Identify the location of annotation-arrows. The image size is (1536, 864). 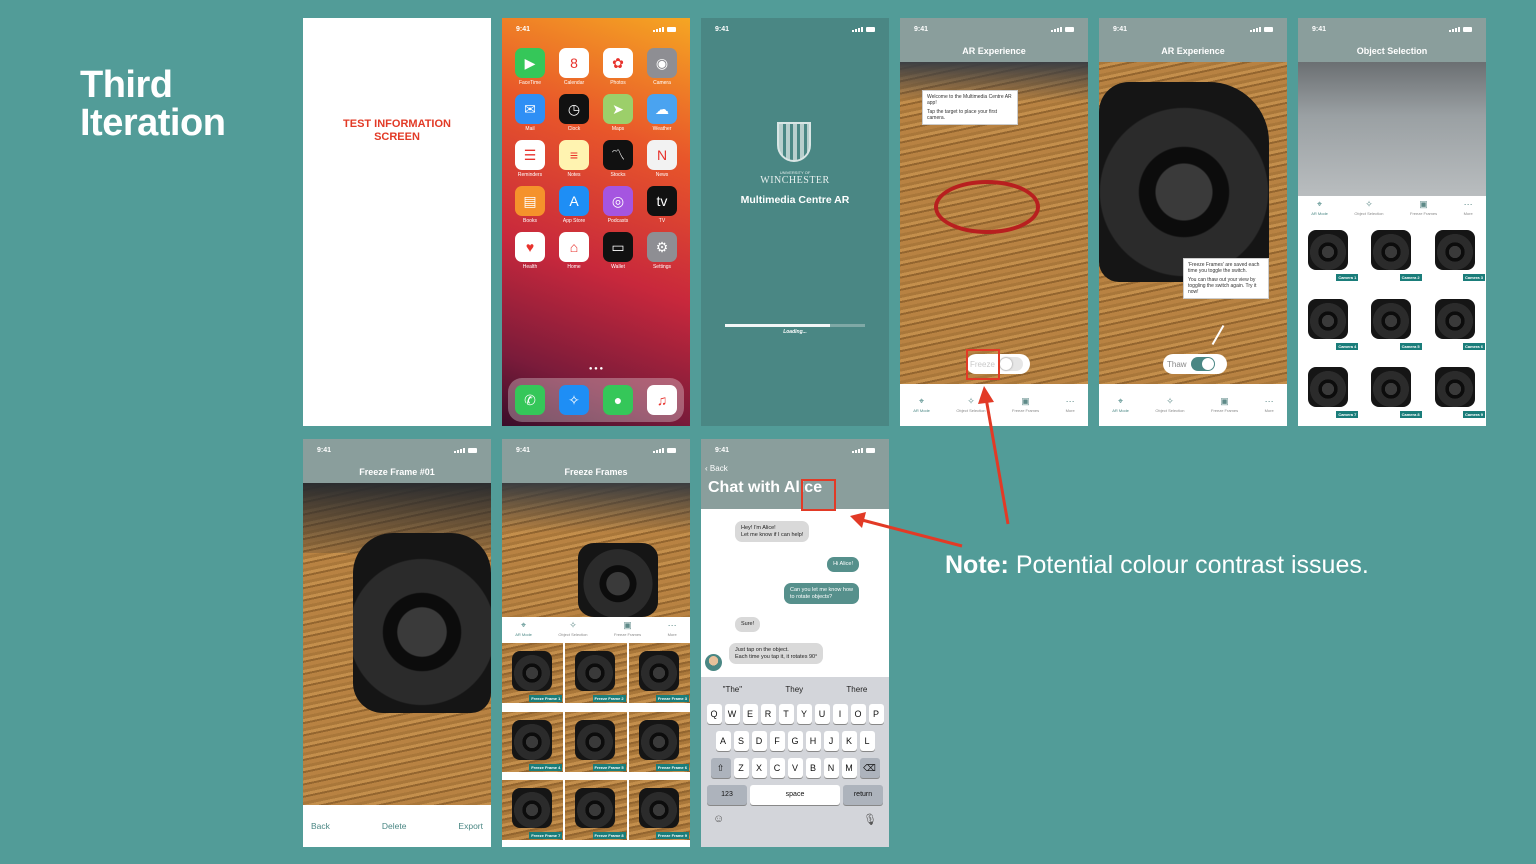
(930, 467).